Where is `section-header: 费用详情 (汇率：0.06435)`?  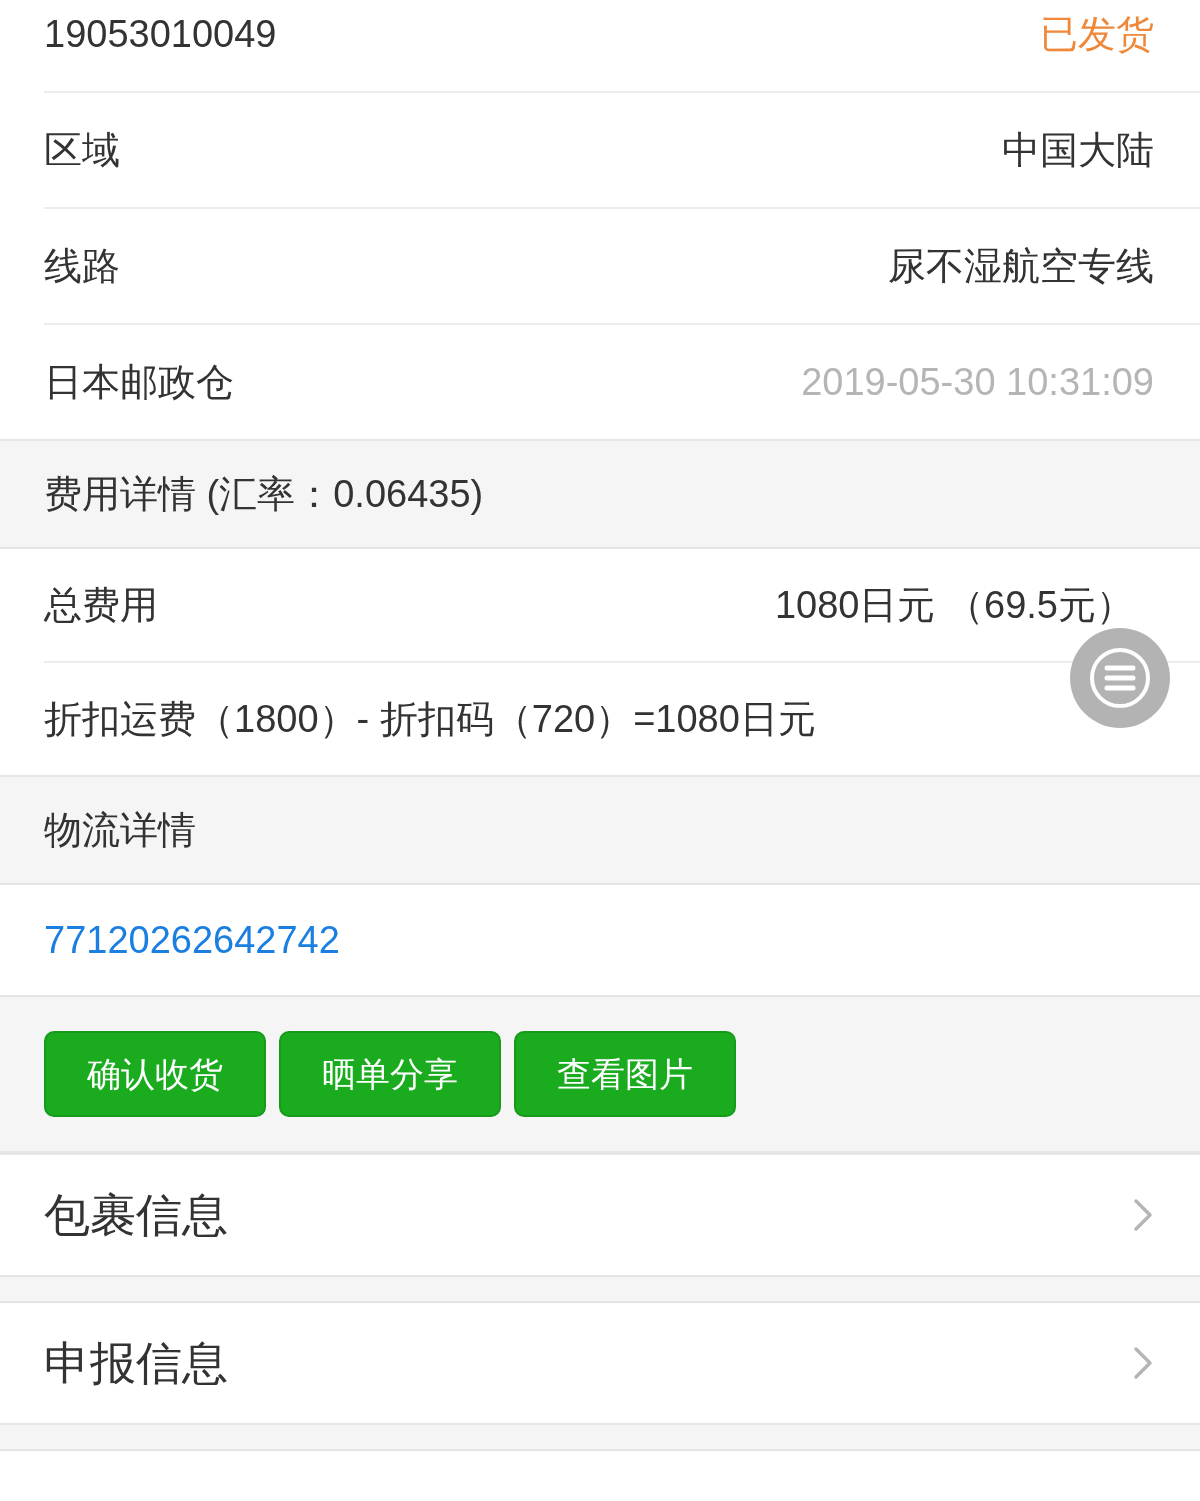
section-header: 费用详情 (汇率：0.06435) is located at coordinates (264, 494).